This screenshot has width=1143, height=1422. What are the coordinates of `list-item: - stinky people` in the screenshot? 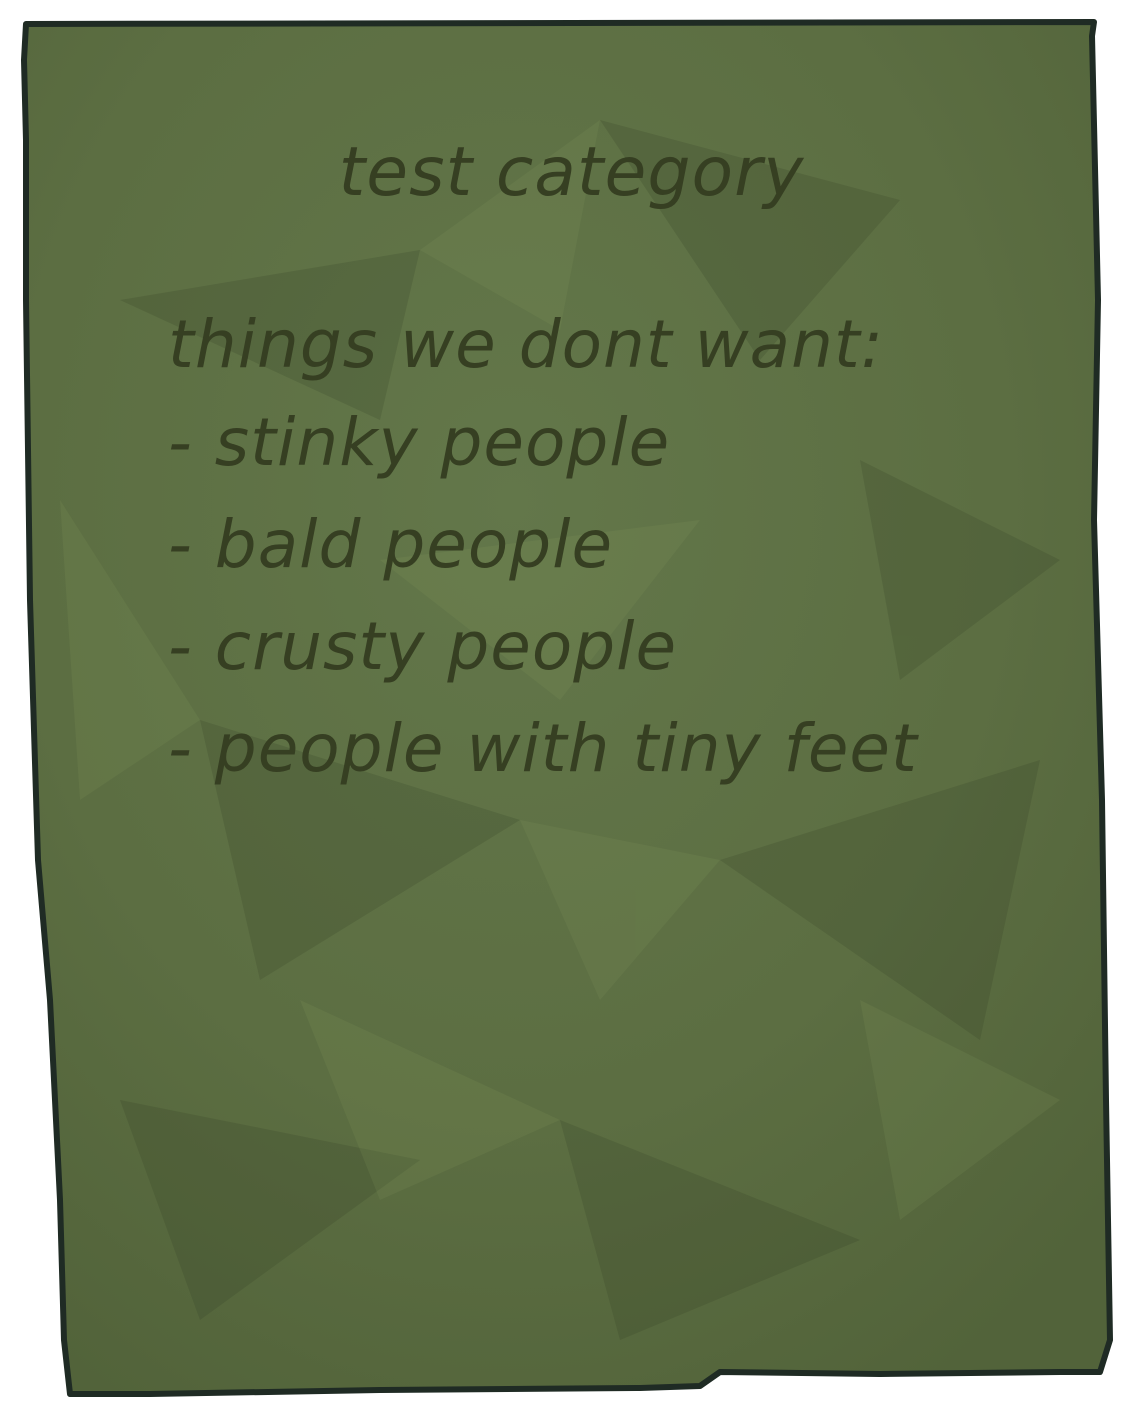 It's located at (419, 442).